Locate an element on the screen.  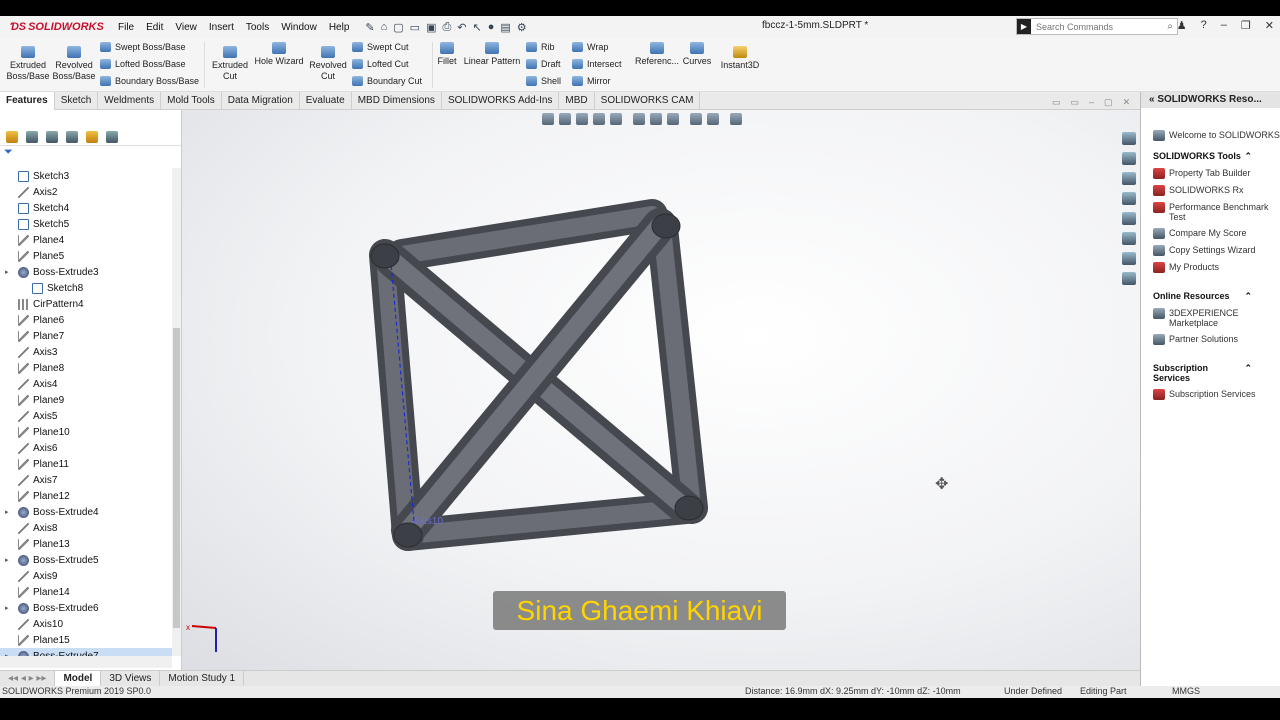
online-link: Partner Solutions is located at coordinates (1210, 340).